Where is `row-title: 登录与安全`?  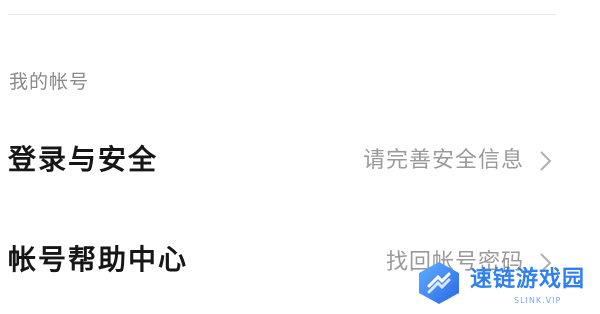
row-title: 登录与安全 is located at coordinates (83, 159).